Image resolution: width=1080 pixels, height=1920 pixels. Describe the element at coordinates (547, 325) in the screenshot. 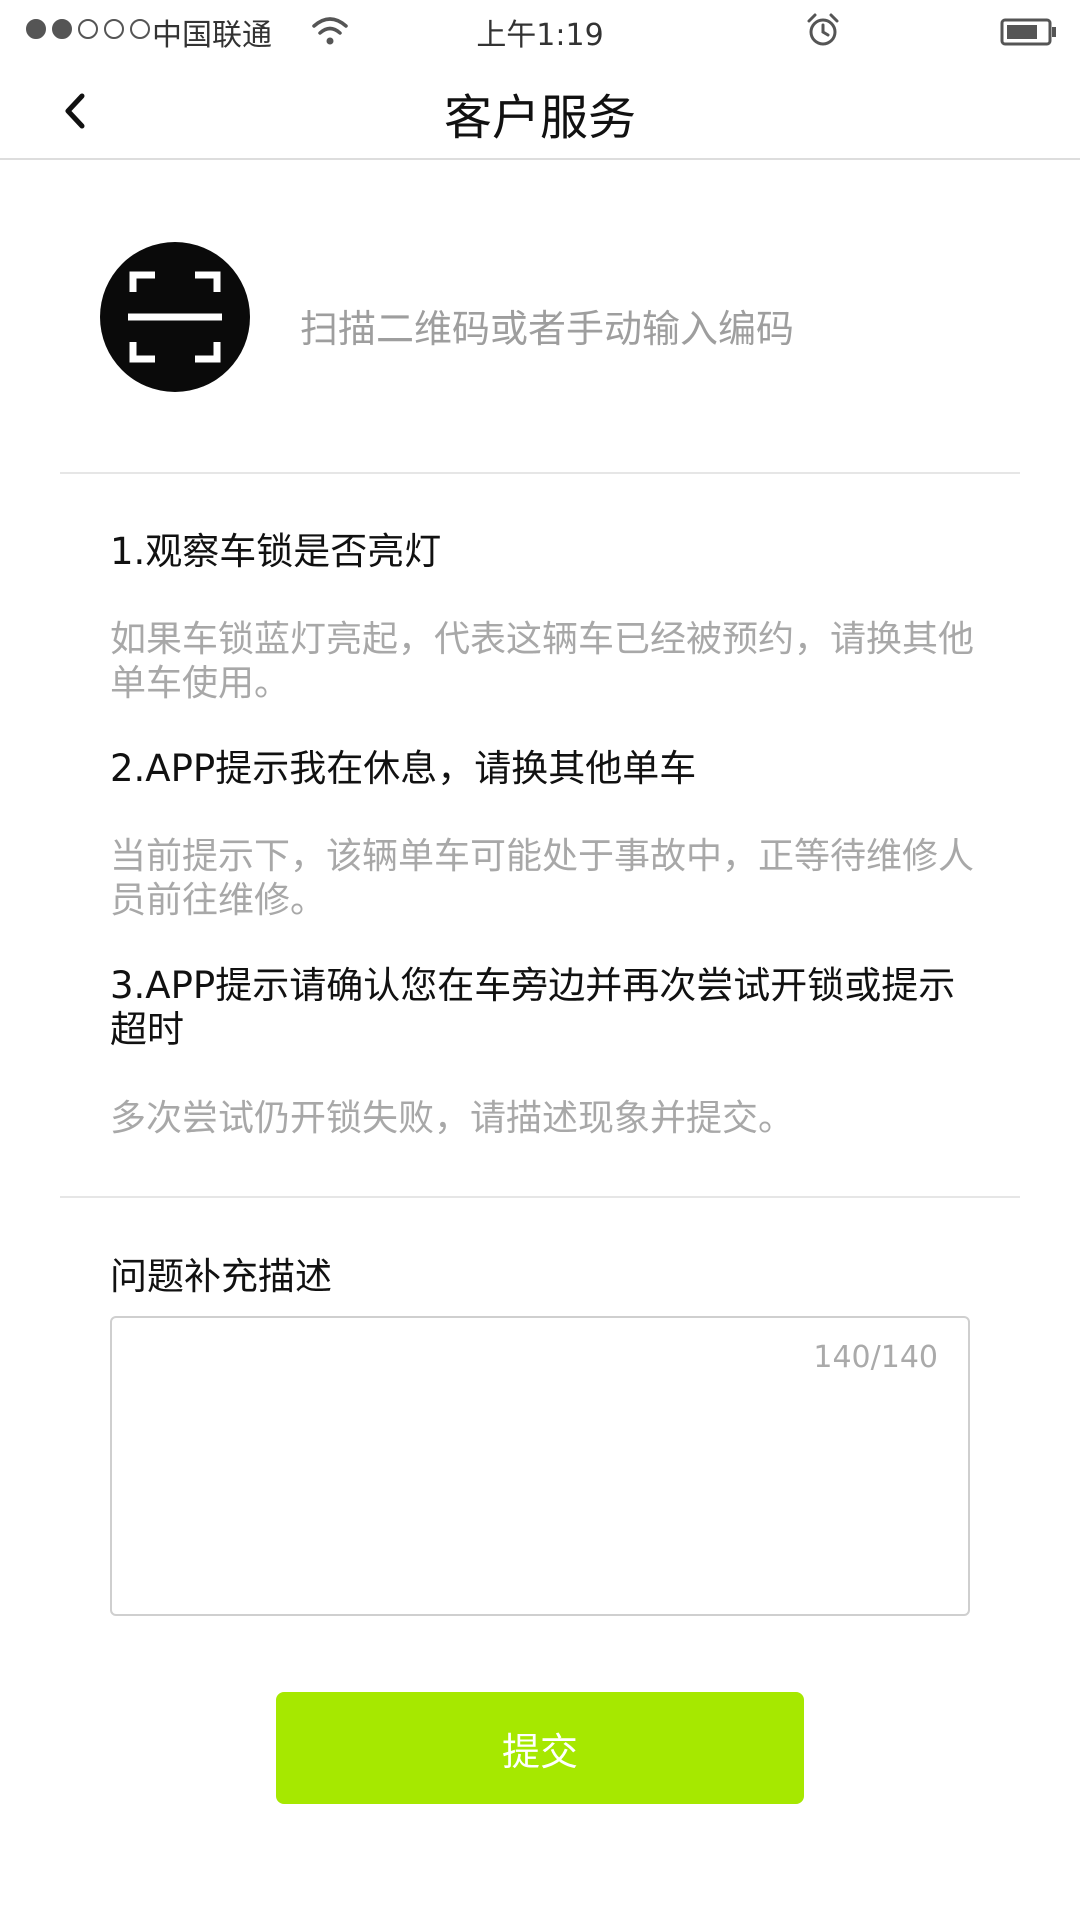

I see `scan-hint-text: 扫描二维码或者手动输入编码` at that location.